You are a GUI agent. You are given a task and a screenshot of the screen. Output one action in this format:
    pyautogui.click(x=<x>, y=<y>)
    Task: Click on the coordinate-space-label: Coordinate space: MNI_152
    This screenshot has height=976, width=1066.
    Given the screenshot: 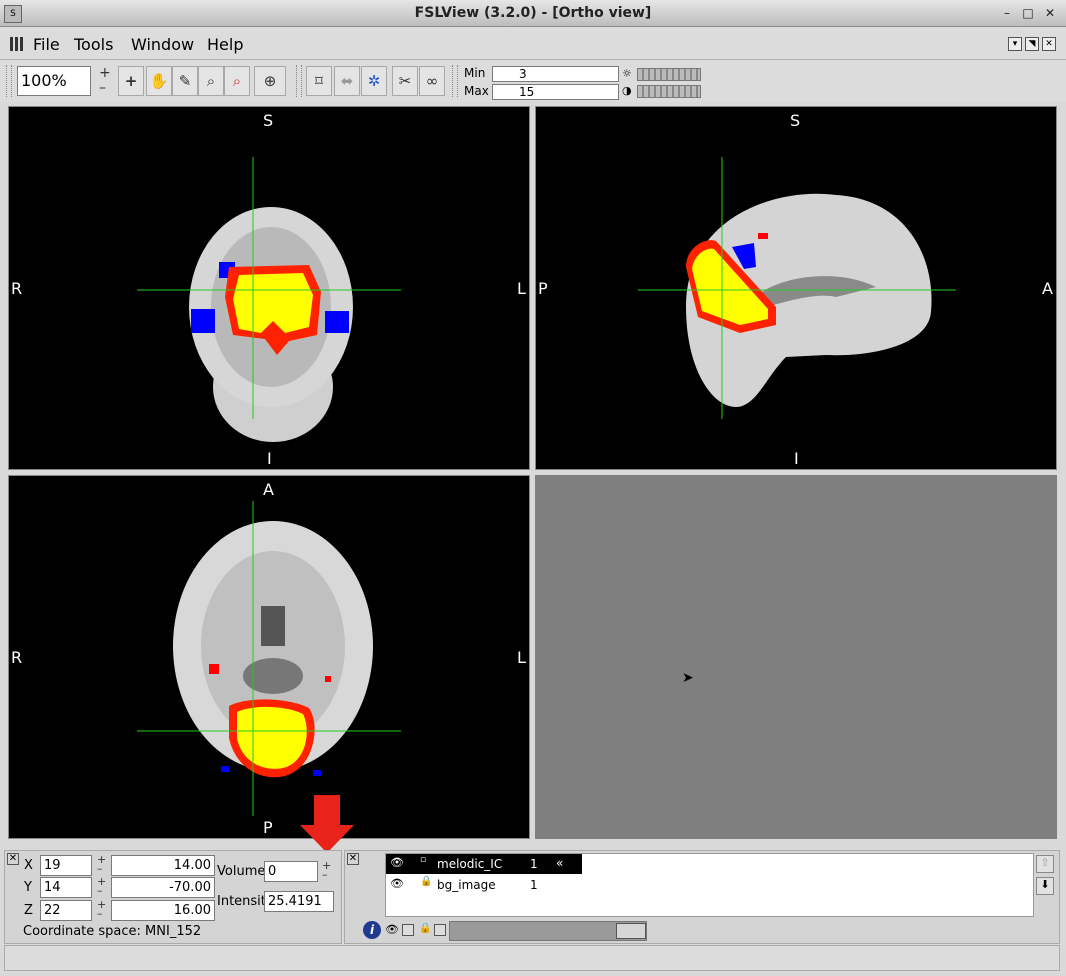 What is the action you would take?
    pyautogui.click(x=112, y=931)
    